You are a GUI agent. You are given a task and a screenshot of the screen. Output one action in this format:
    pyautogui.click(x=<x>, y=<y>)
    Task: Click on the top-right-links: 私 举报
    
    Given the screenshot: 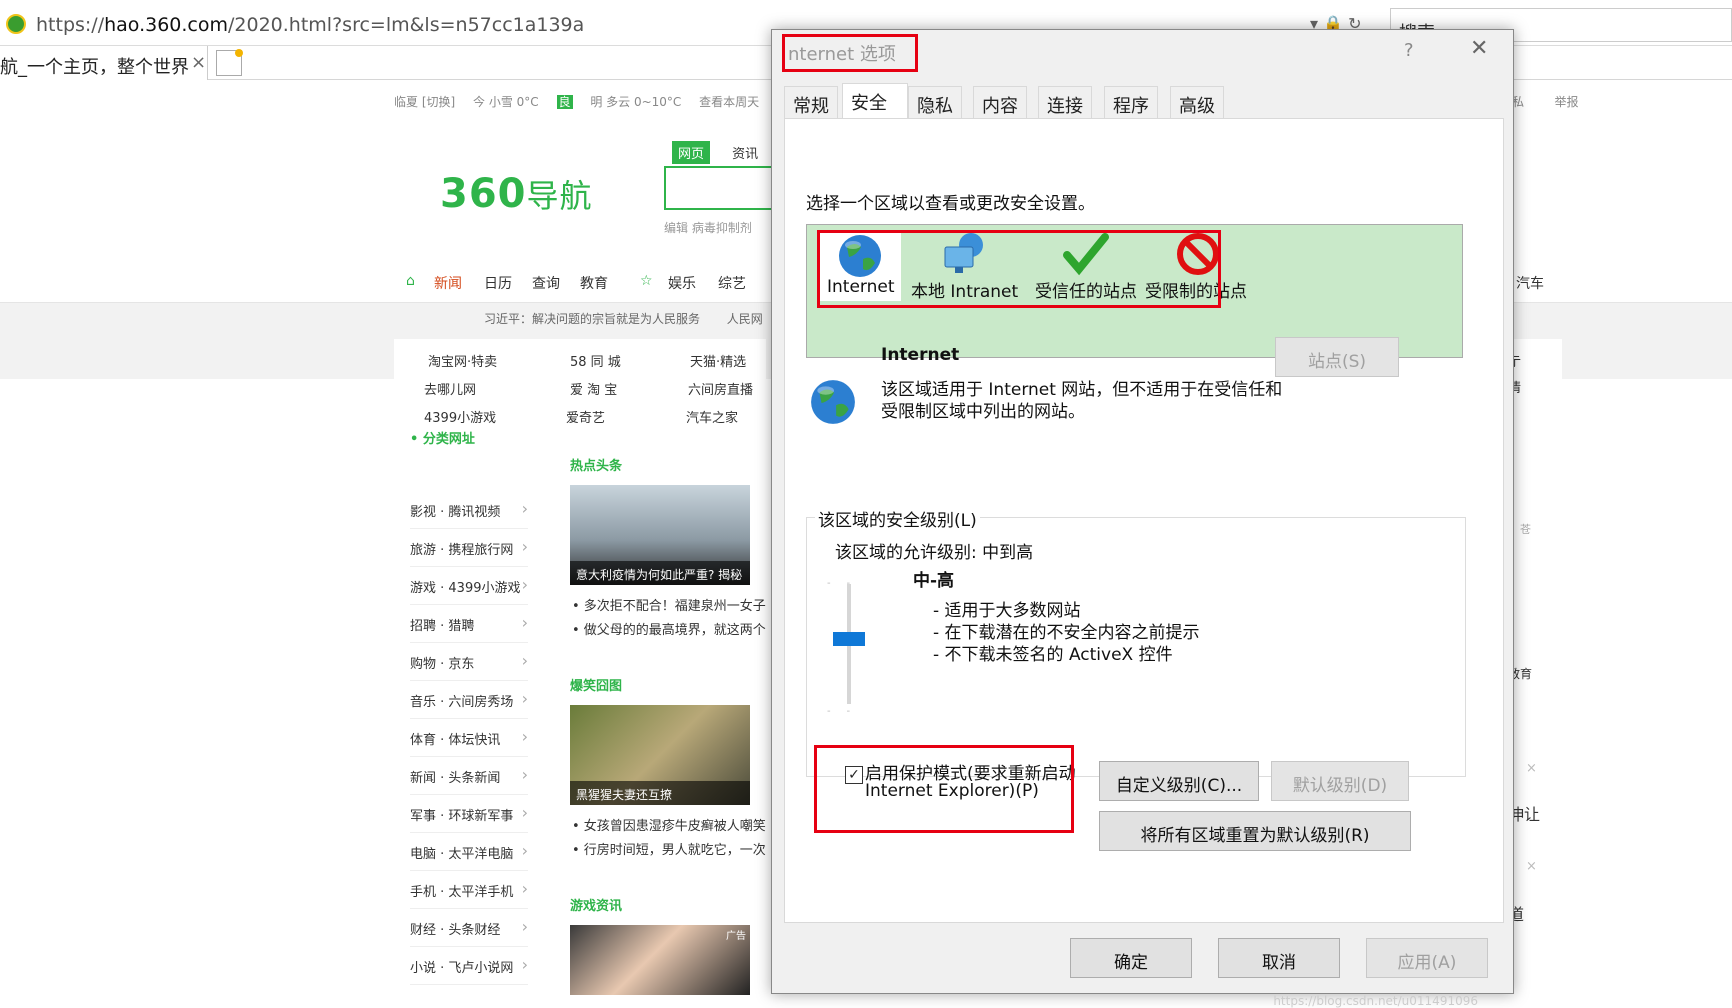 What is the action you would take?
    pyautogui.click(x=1545, y=101)
    